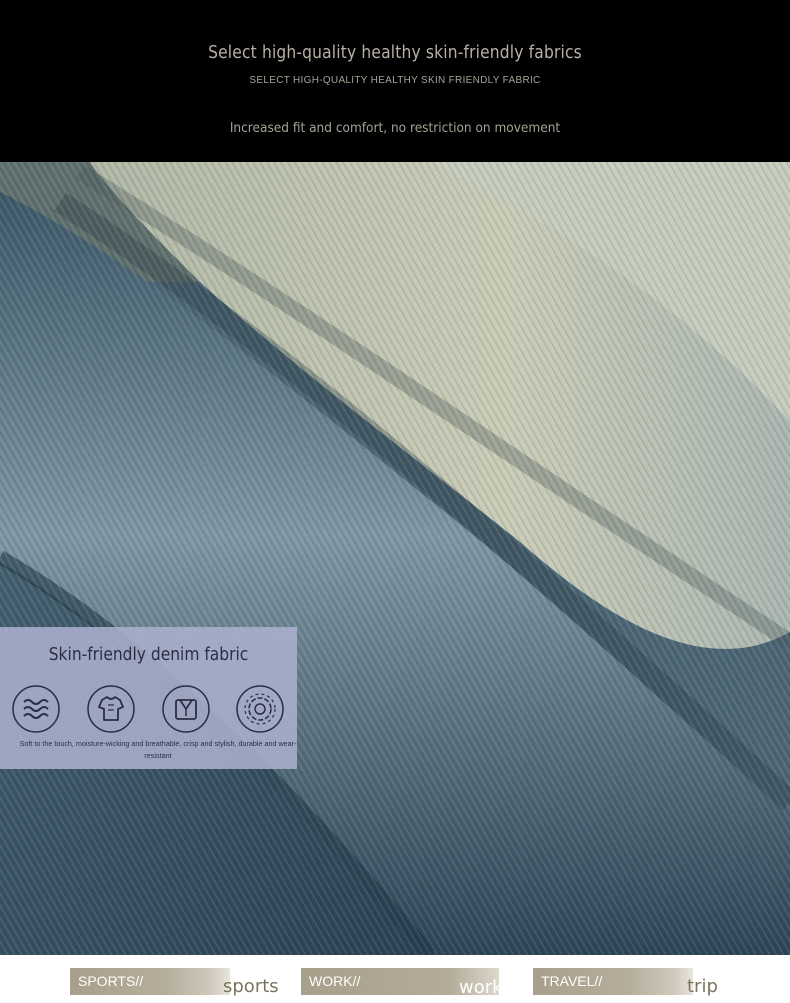  I want to click on shirt-icon, so click(111, 709).